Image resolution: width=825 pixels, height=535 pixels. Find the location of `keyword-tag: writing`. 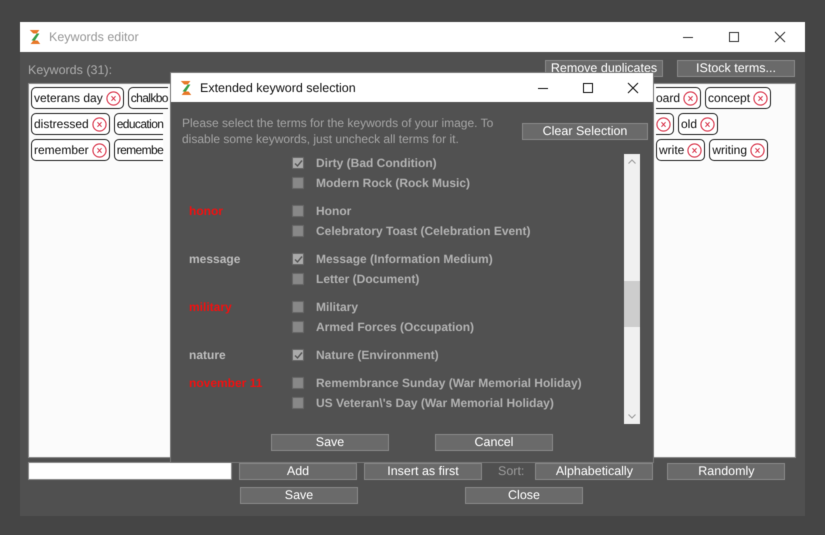

keyword-tag: writing is located at coordinates (738, 150).